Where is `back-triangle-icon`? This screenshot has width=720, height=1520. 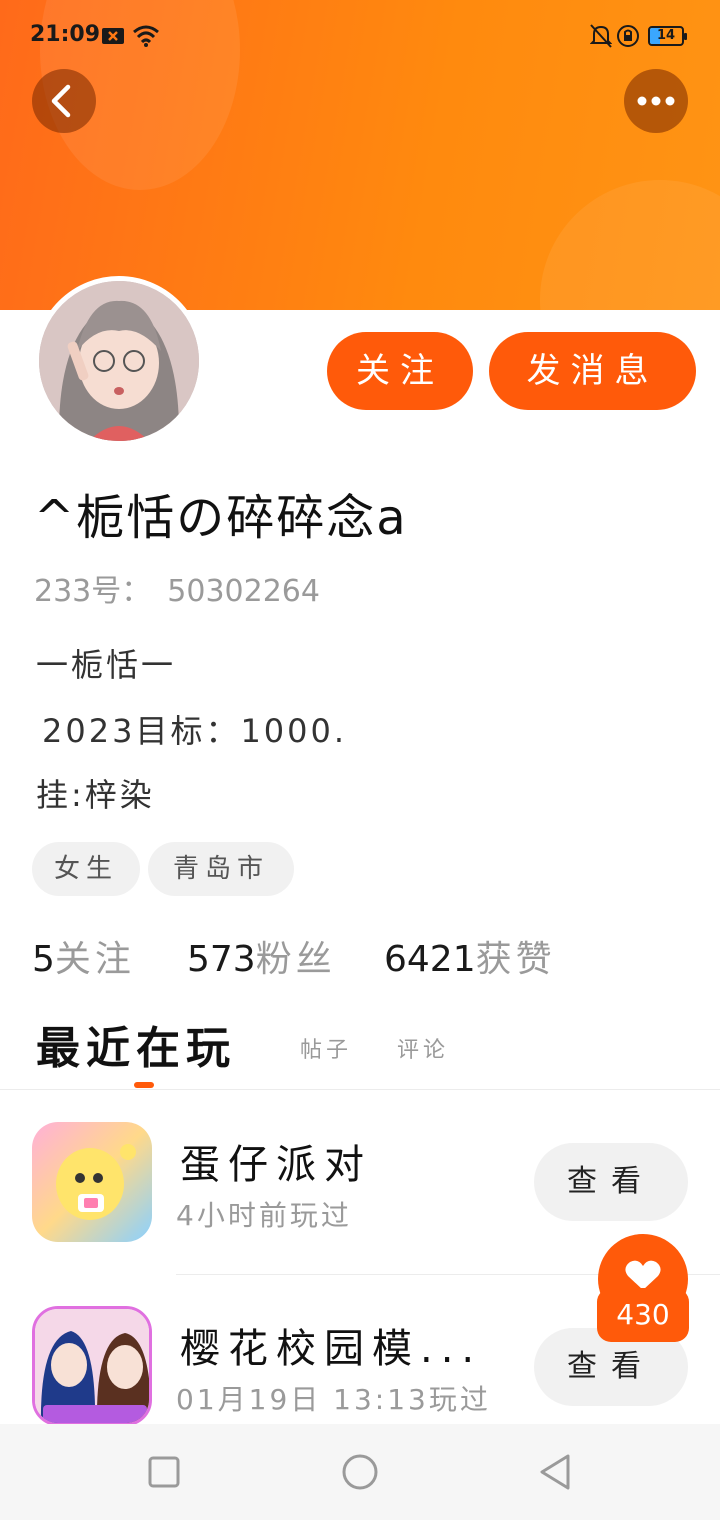
back-triangle-icon is located at coordinates (555, 1472).